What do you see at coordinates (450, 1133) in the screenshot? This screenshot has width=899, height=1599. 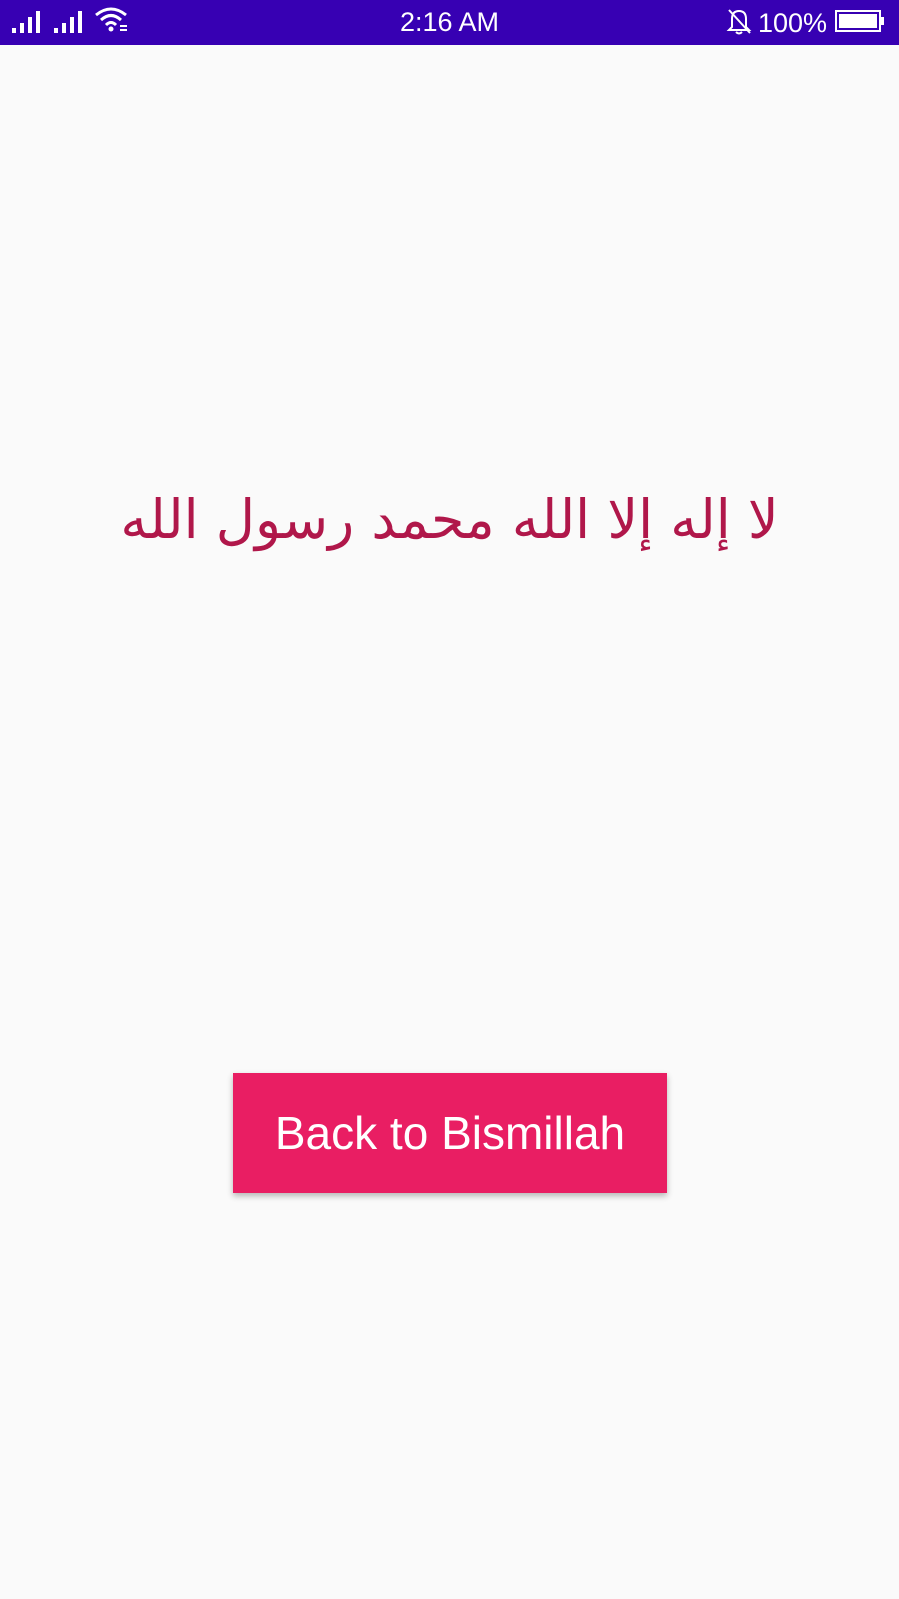 I see `back-to-bismillah-button: Back to Bismillah` at bounding box center [450, 1133].